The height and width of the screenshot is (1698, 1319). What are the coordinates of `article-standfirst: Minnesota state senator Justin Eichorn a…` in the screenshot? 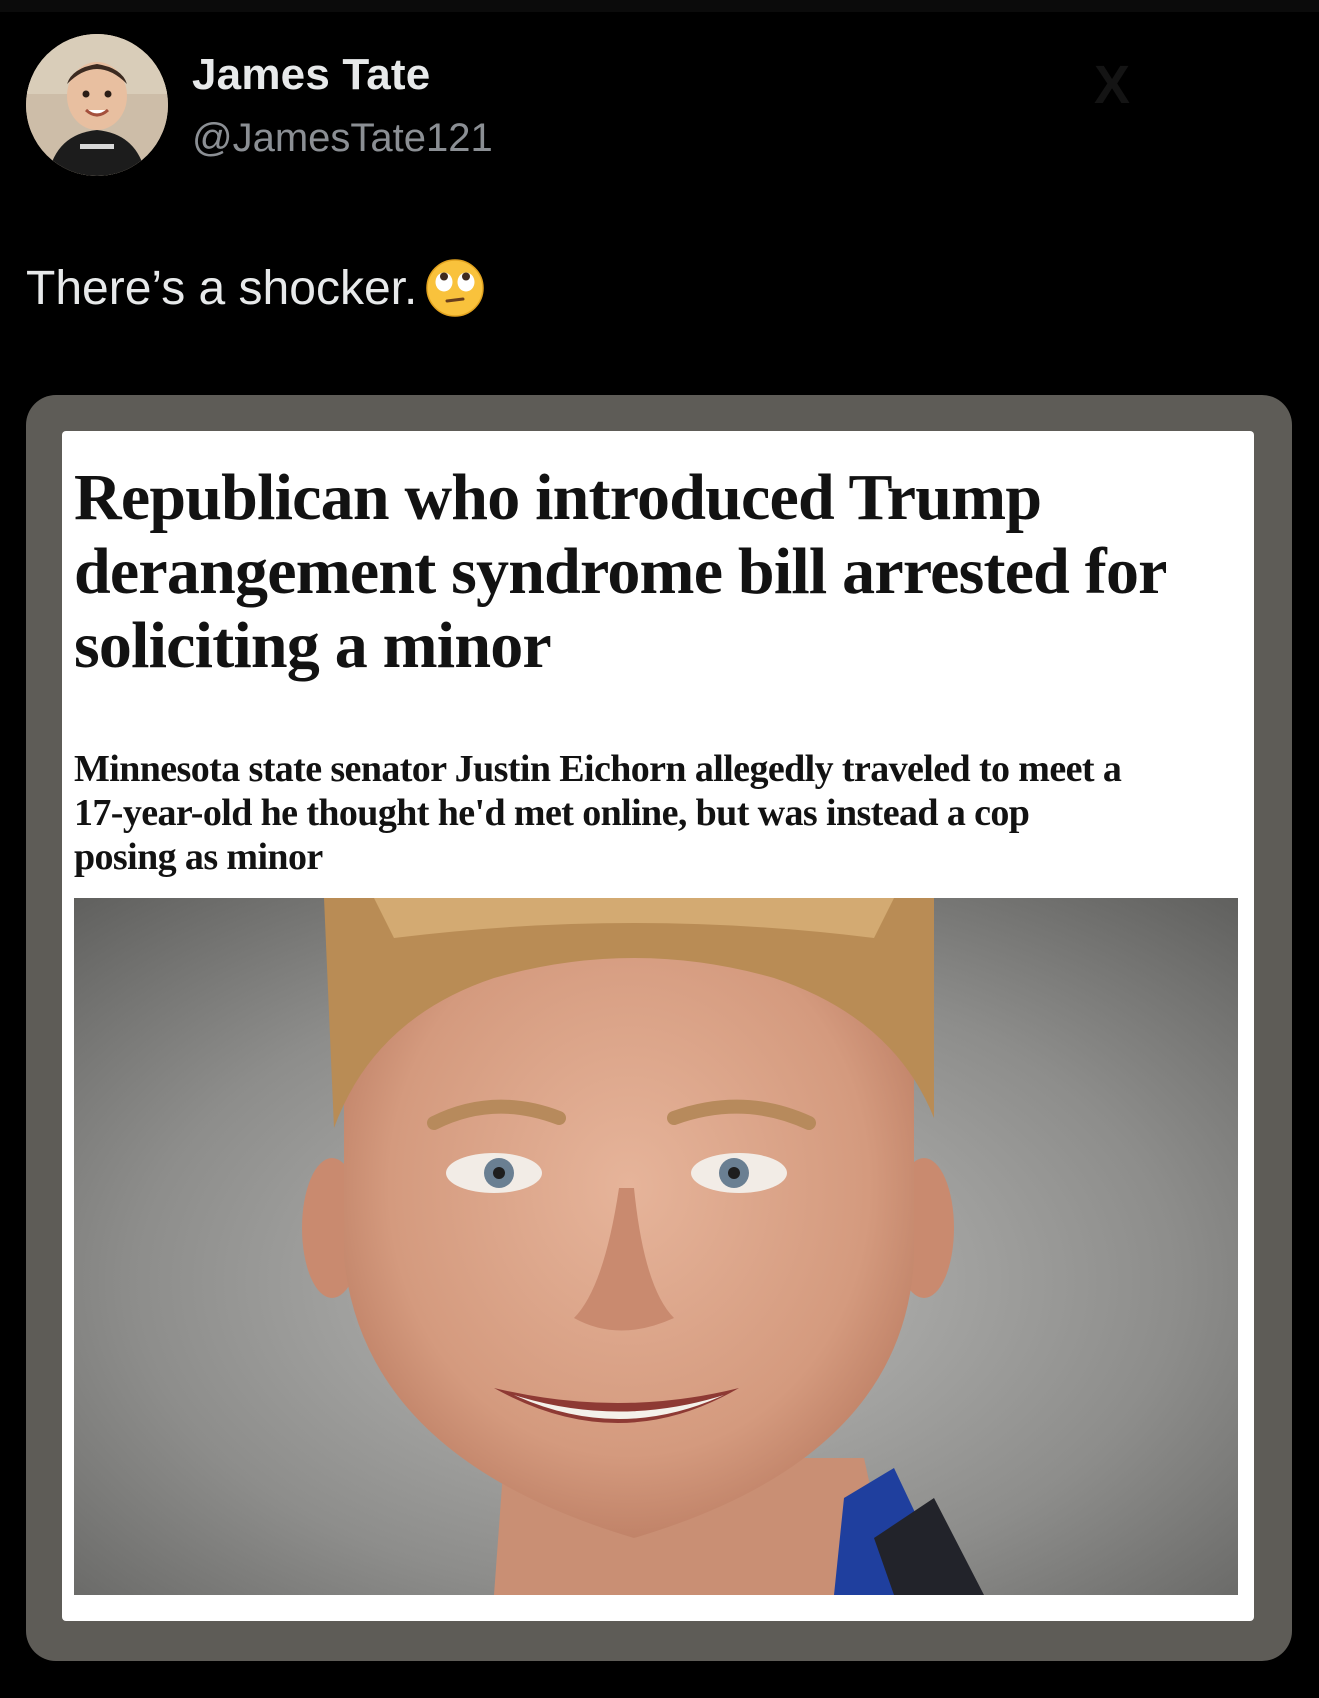 It's located at (598, 813).